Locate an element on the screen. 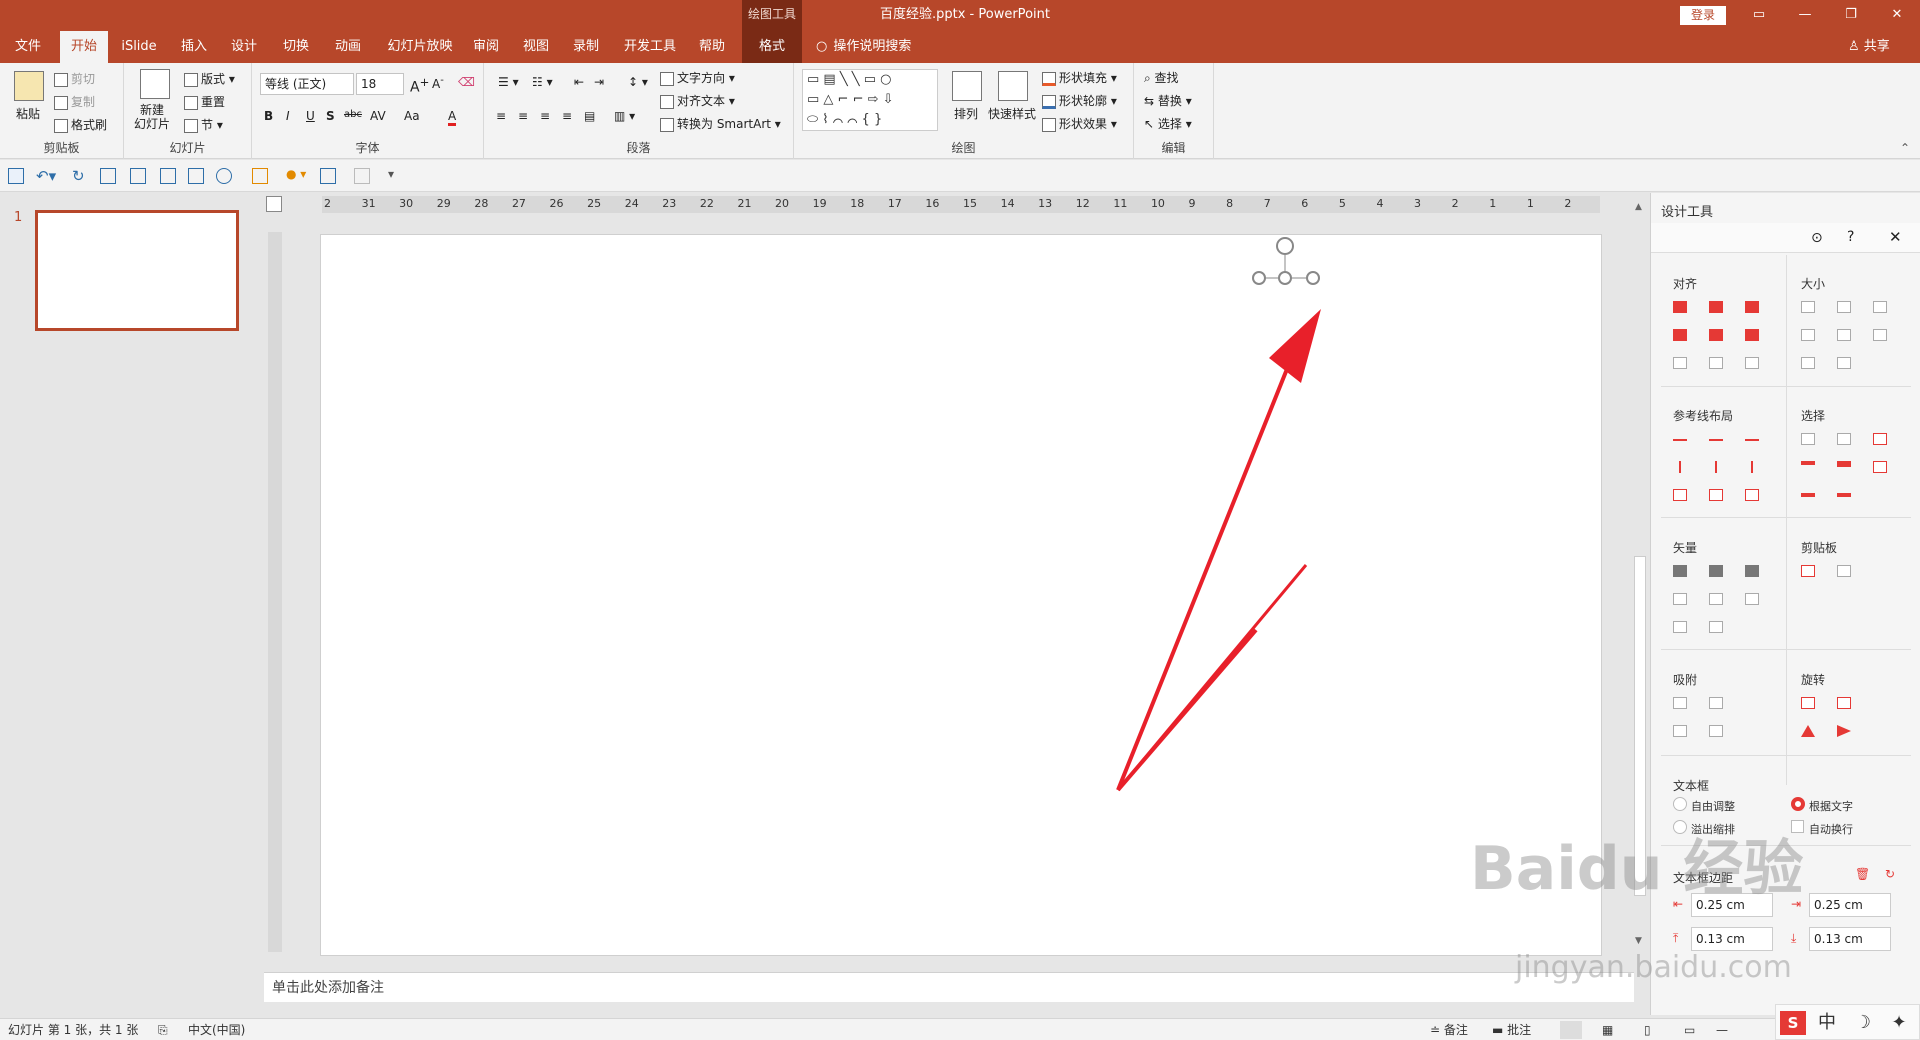 Image resolution: width=1920 pixels, height=1040 pixels. new-slide-button: 新建 幻灯片 is located at coordinates (152, 117).